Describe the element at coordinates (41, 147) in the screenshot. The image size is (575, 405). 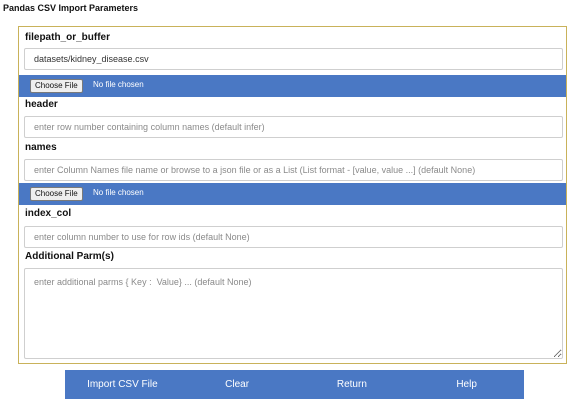
I see `names-label: names` at that location.